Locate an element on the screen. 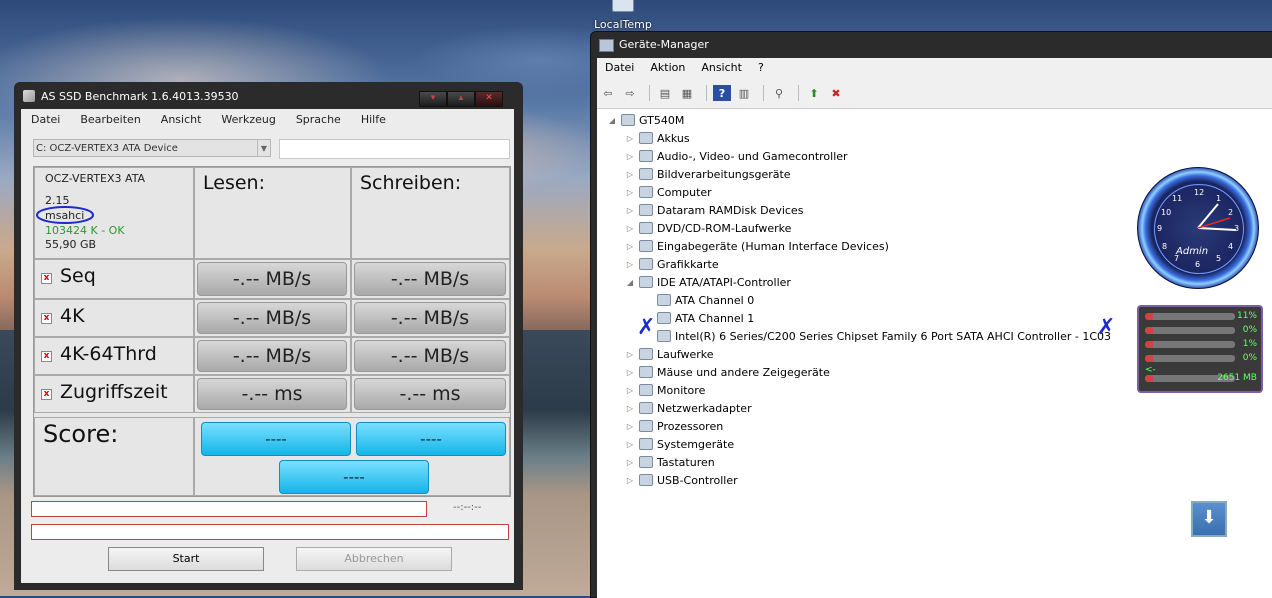  menu-werkzeug: Werkzeug is located at coordinates (248, 121).